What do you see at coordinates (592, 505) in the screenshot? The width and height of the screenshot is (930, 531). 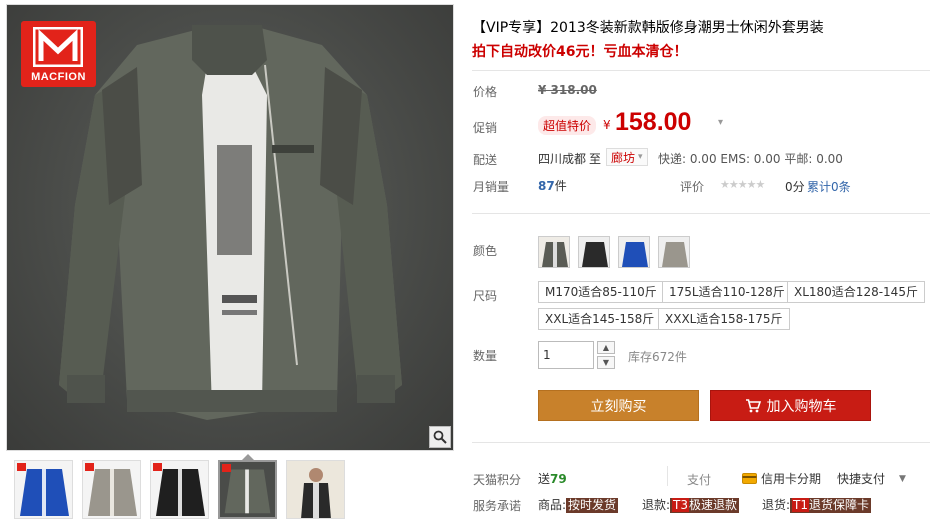 I see `service-goods-tag: 按时发货` at bounding box center [592, 505].